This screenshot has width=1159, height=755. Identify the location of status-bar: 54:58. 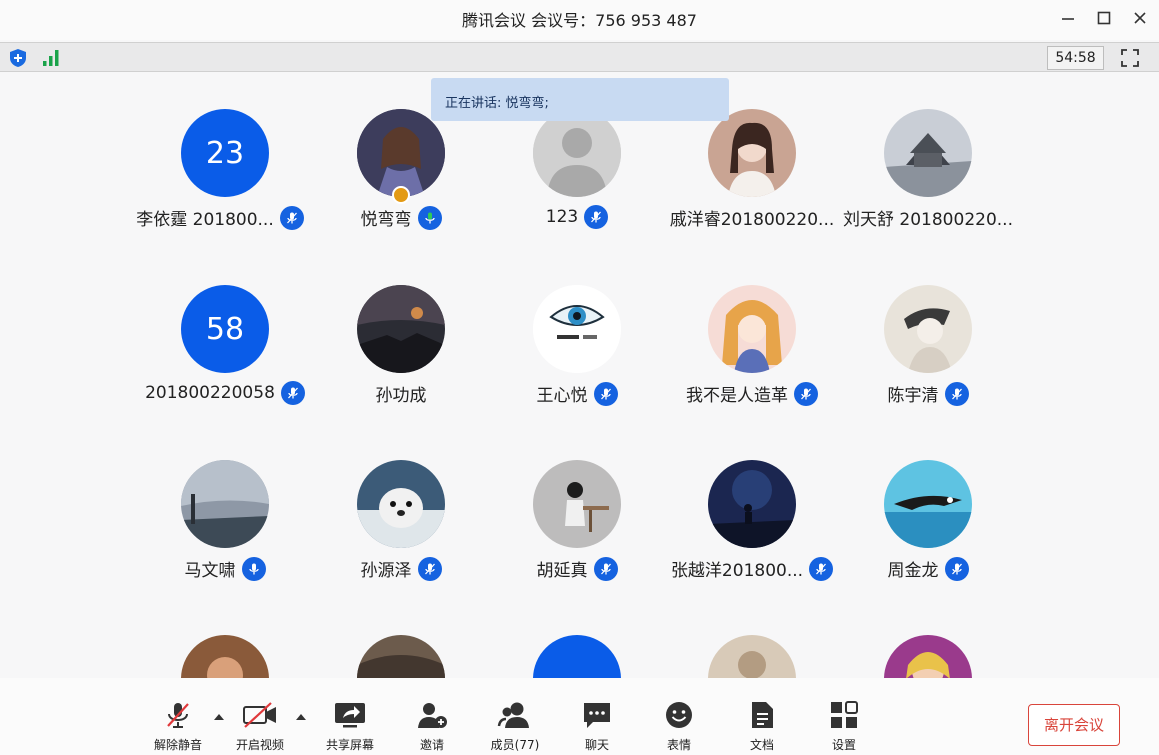
(579, 57).